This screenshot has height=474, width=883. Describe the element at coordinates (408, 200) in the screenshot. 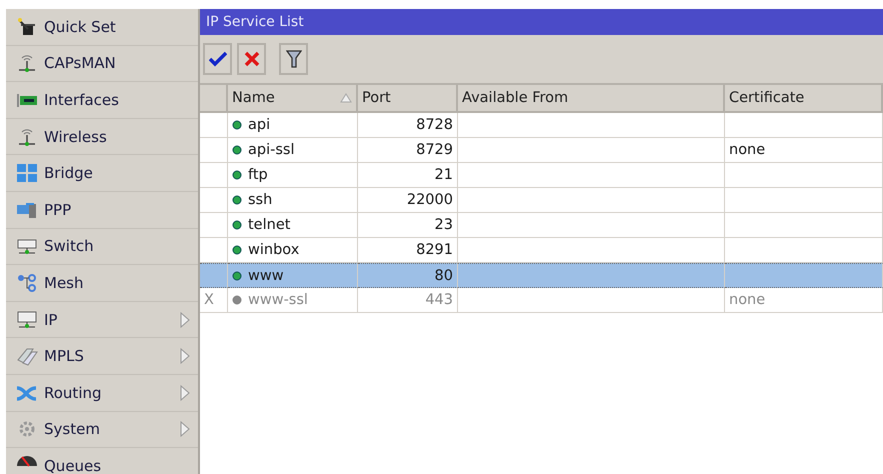

I see `port-cell: 22000` at that location.